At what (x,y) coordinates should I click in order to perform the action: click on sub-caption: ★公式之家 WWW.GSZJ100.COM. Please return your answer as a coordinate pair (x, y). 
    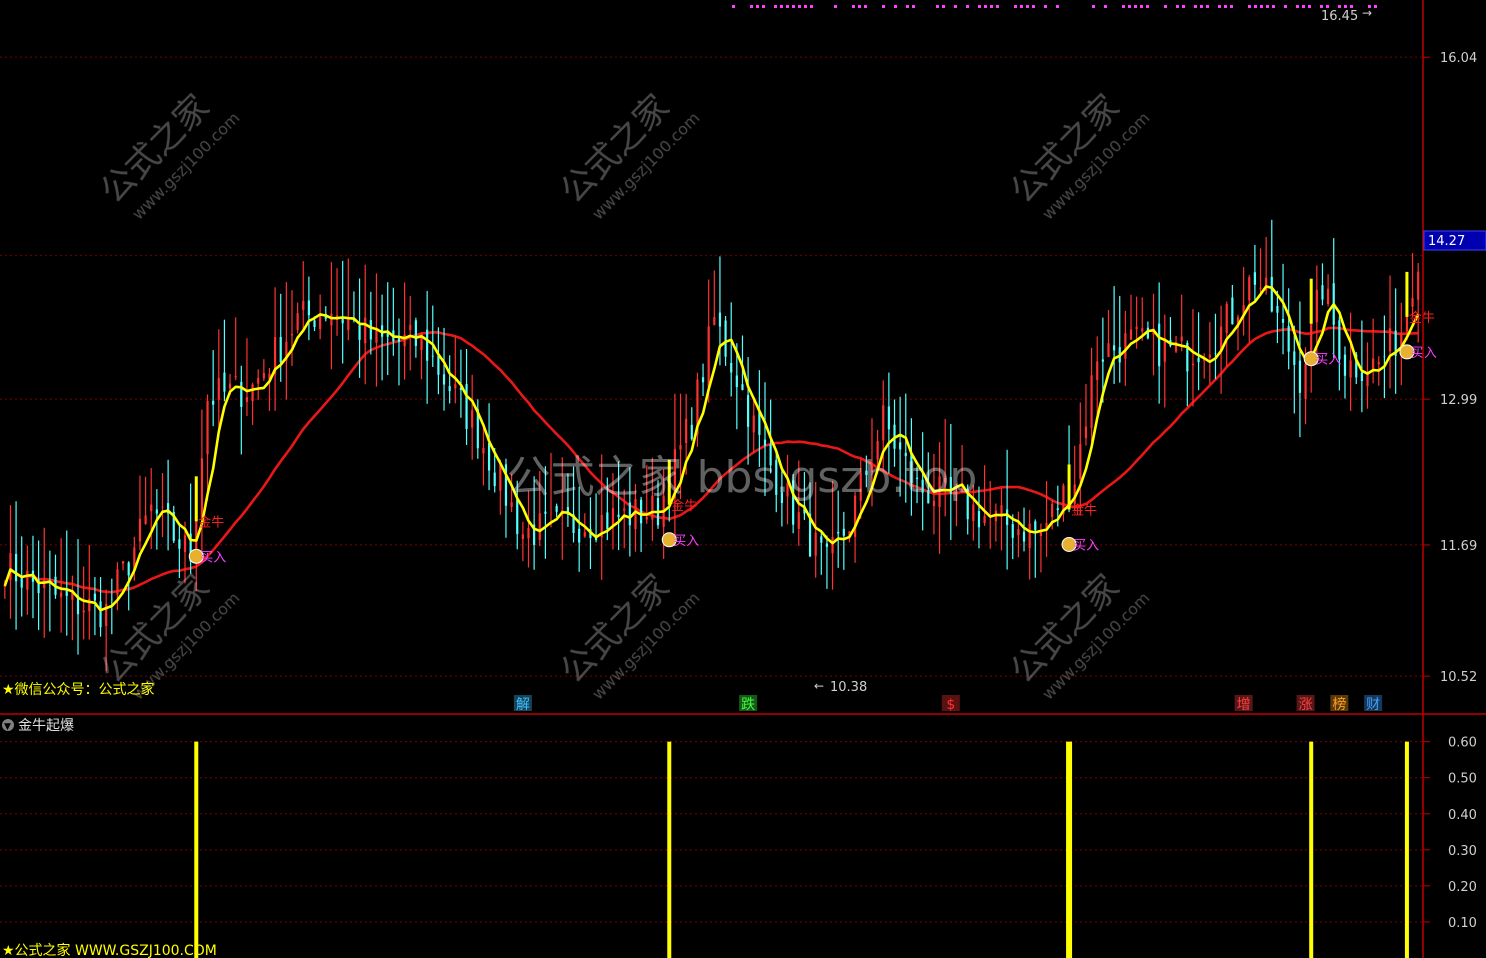
    Looking at the image, I should click on (109, 950).